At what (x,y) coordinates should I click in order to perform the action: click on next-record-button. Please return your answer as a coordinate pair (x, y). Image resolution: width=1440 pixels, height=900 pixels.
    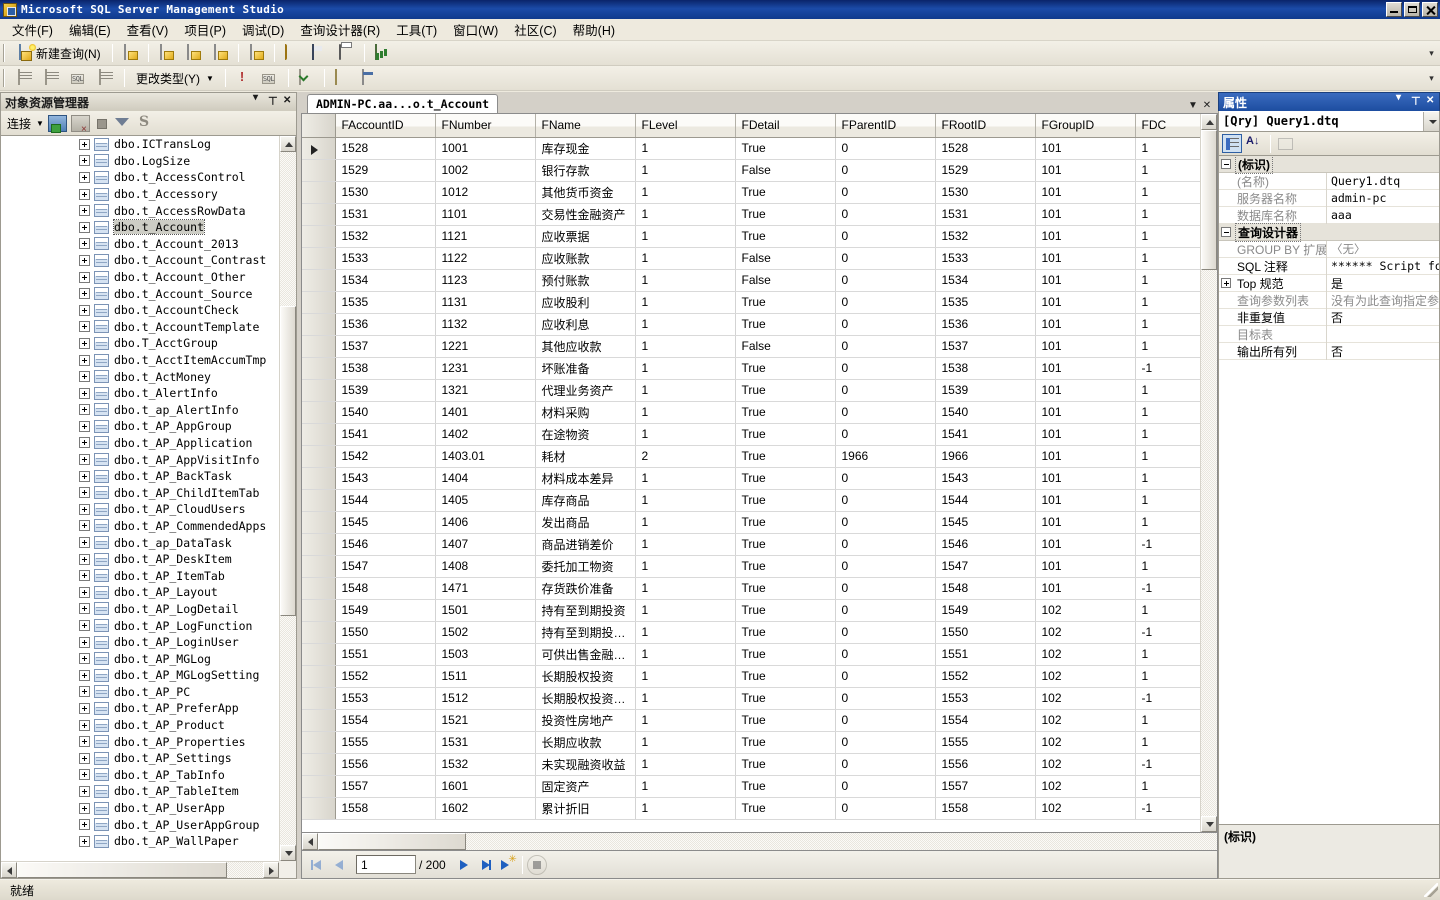
    Looking at the image, I should click on (463, 865).